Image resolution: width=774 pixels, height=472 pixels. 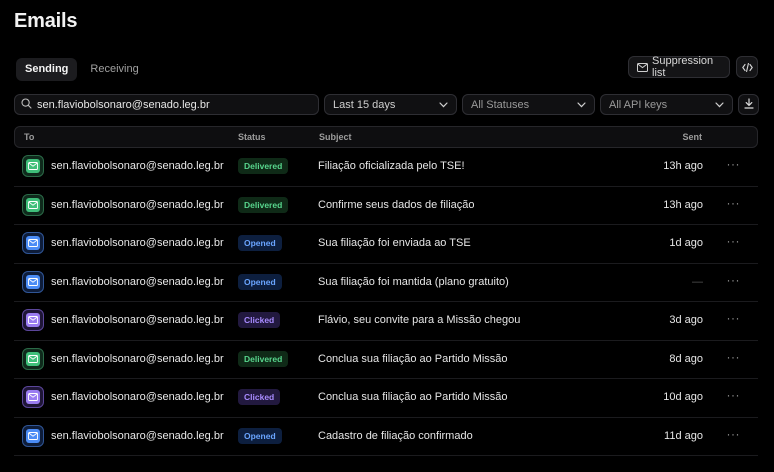 I want to click on top-actions: Suppression list, so click(x=693, y=67).